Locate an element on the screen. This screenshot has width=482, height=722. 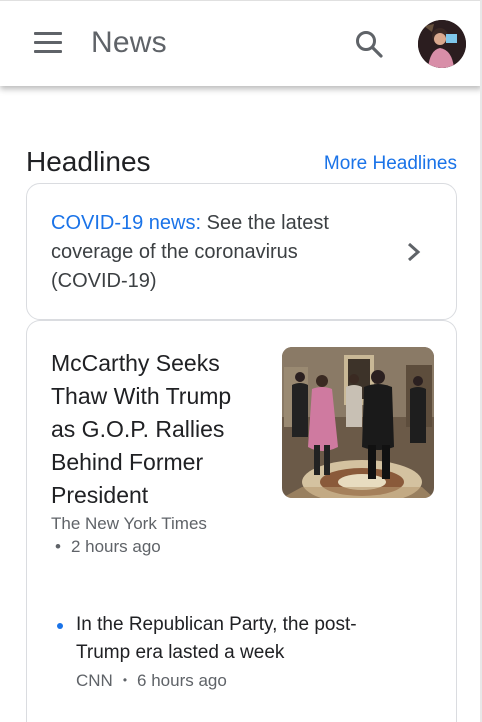
section-title: Headlines is located at coordinates (88, 161).